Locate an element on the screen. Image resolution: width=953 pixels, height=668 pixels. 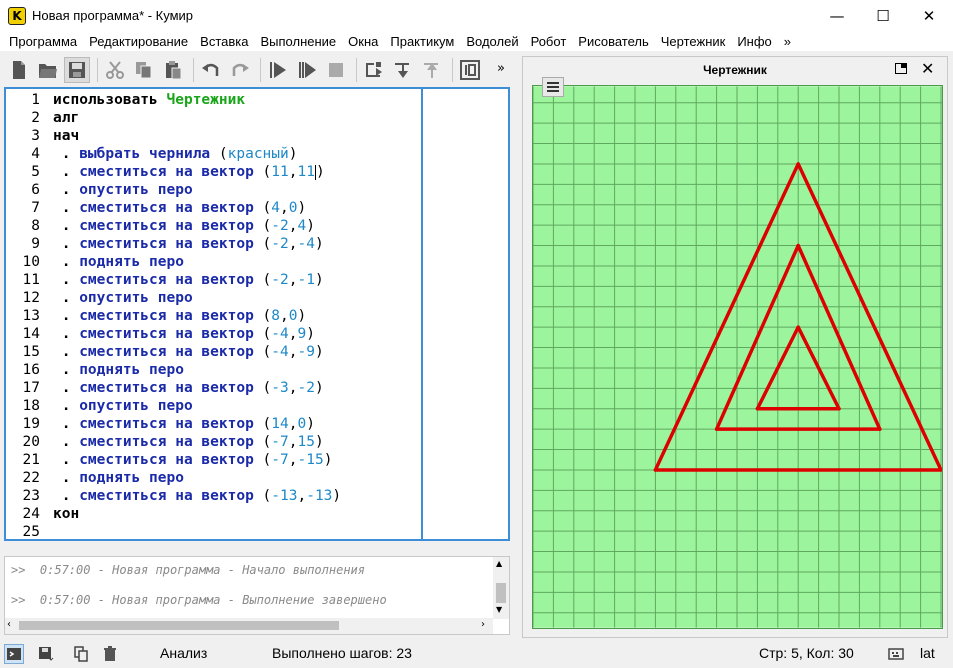
code-line: . сместиться на вектор (14,0) is located at coordinates (184, 424).